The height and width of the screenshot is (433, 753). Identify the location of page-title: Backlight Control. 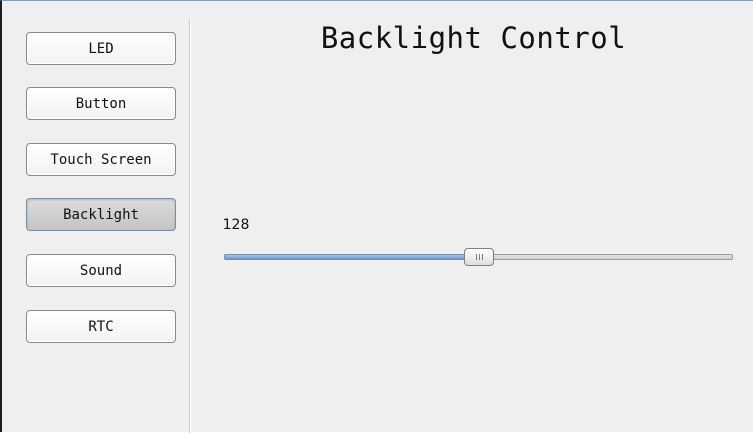
(473, 38).